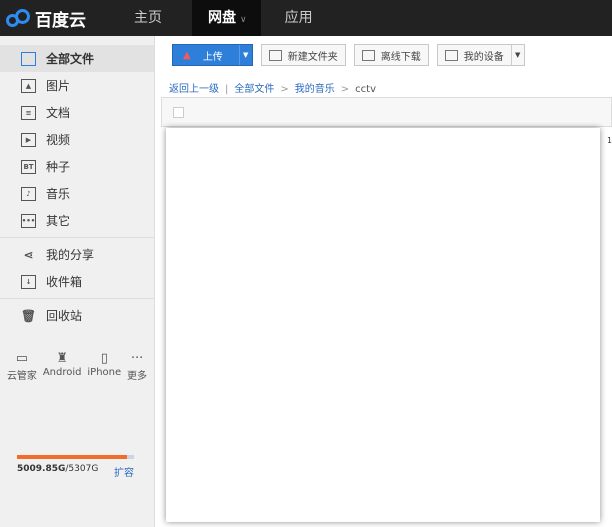  I want to click on new-folder-button: 新建文件夹, so click(303, 55).